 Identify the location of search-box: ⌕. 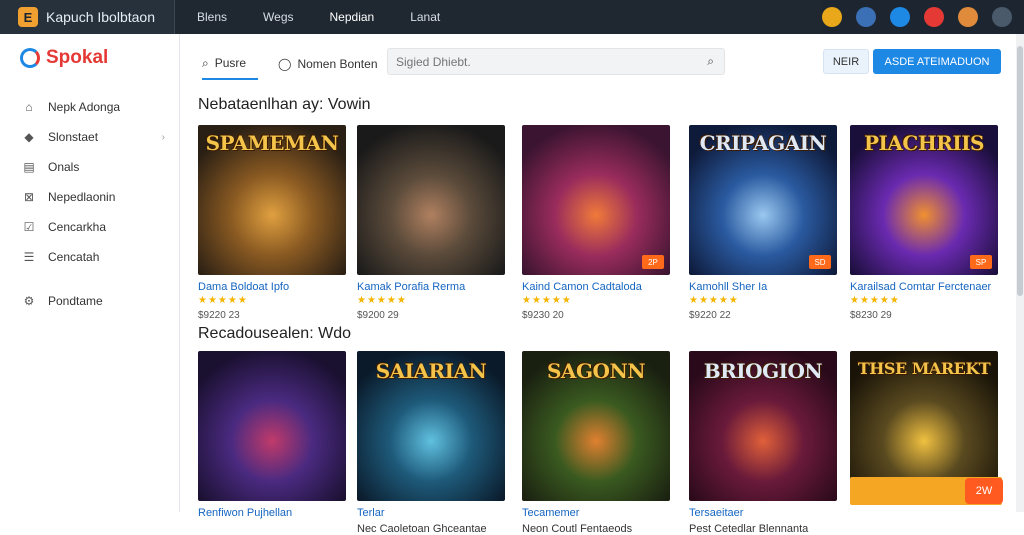
(556, 61).